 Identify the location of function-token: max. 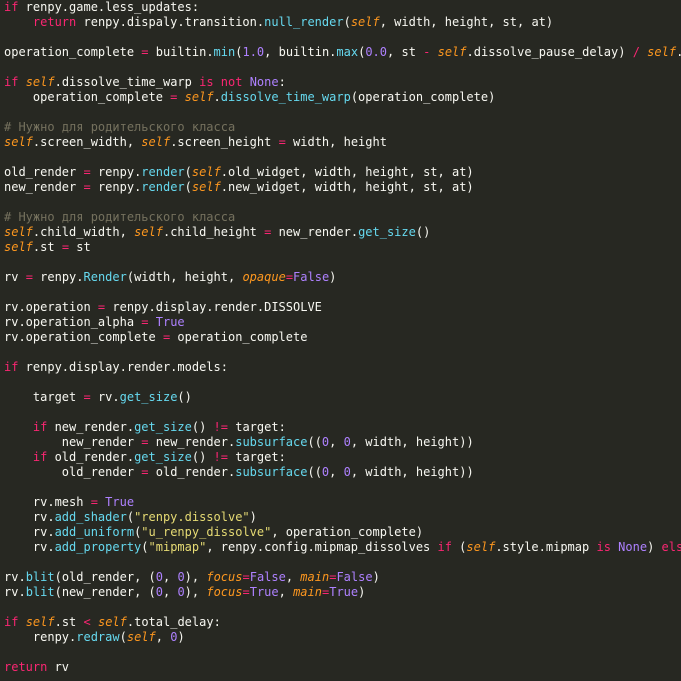
(347, 52).